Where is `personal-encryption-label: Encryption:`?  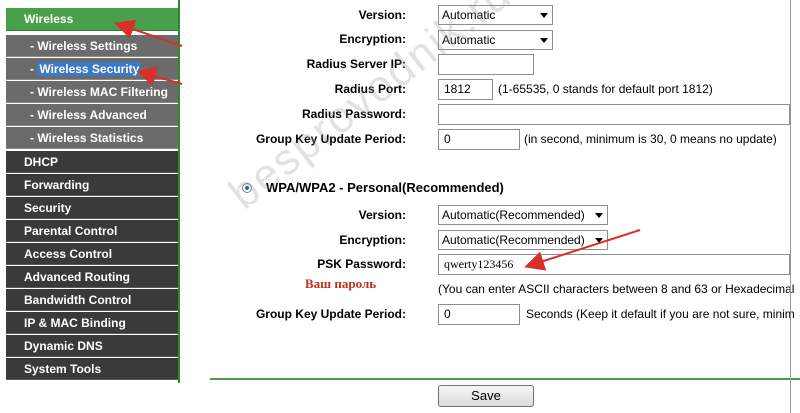
personal-encryption-label: Encryption: is located at coordinates (372, 240).